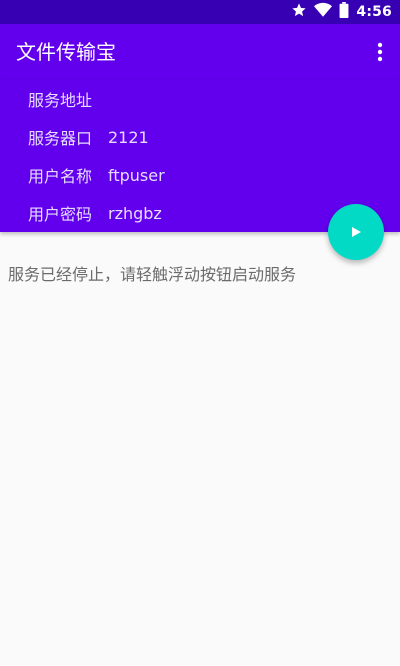 Image resolution: width=400 pixels, height=666 pixels. I want to click on username-label: 用户名称, so click(60, 176).